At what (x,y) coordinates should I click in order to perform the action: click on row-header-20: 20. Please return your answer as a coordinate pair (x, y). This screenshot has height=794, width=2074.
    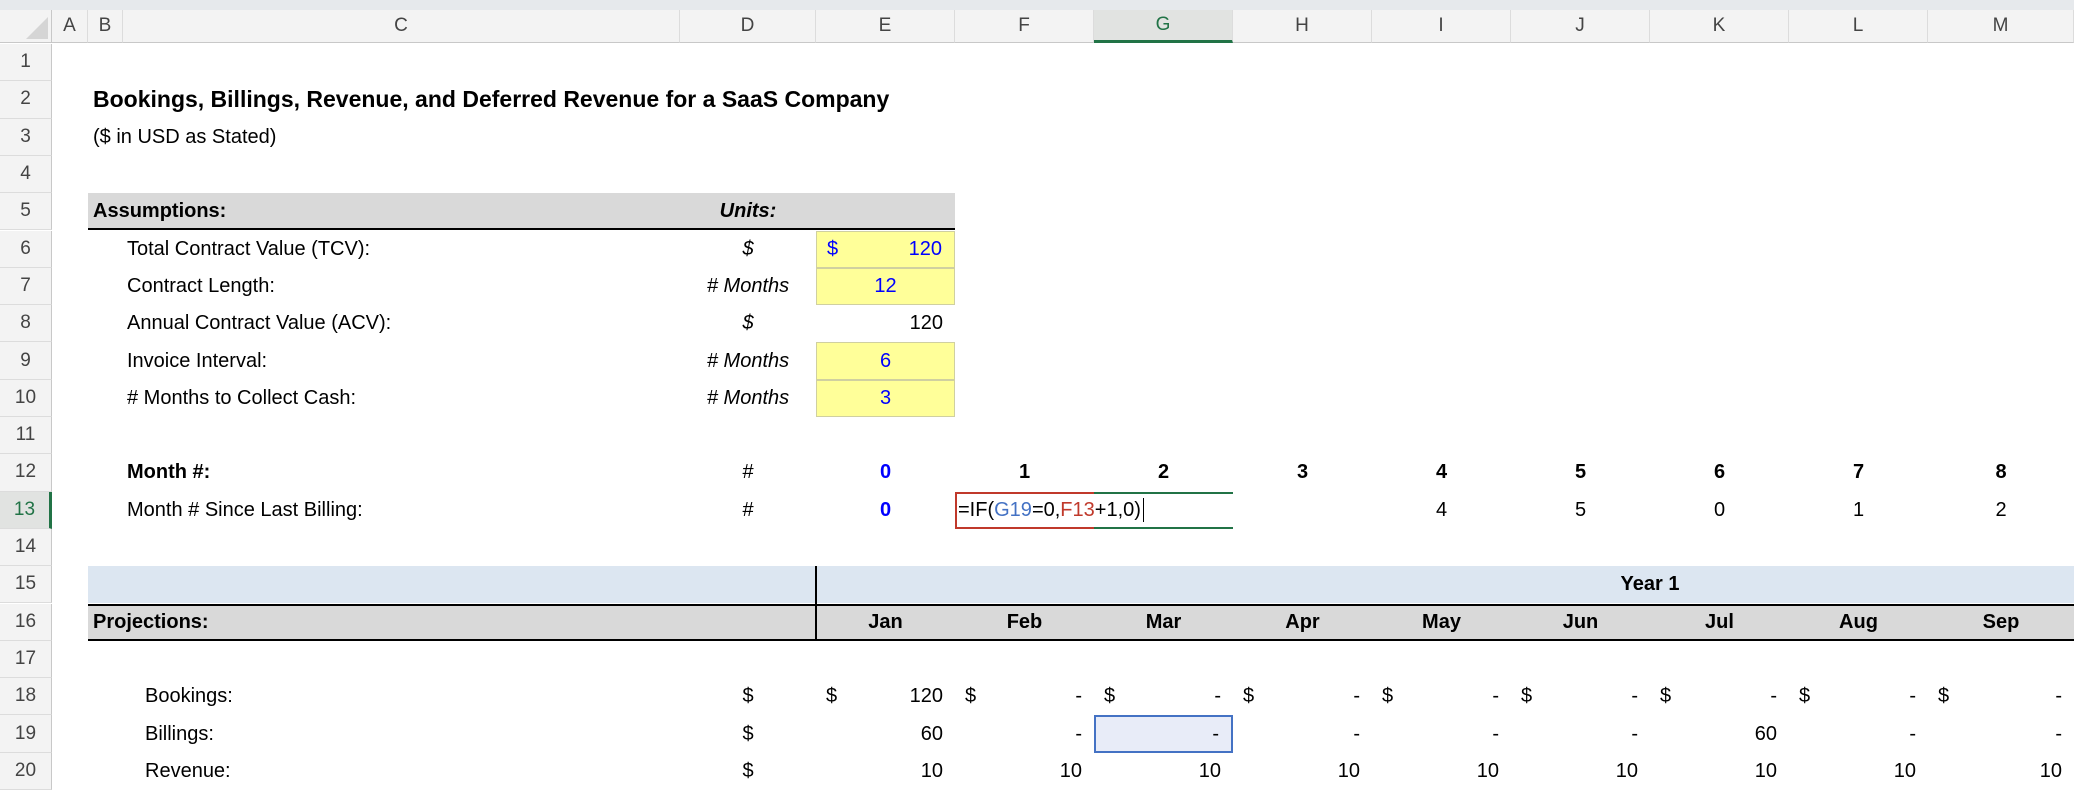
    Looking at the image, I should click on (26, 771).